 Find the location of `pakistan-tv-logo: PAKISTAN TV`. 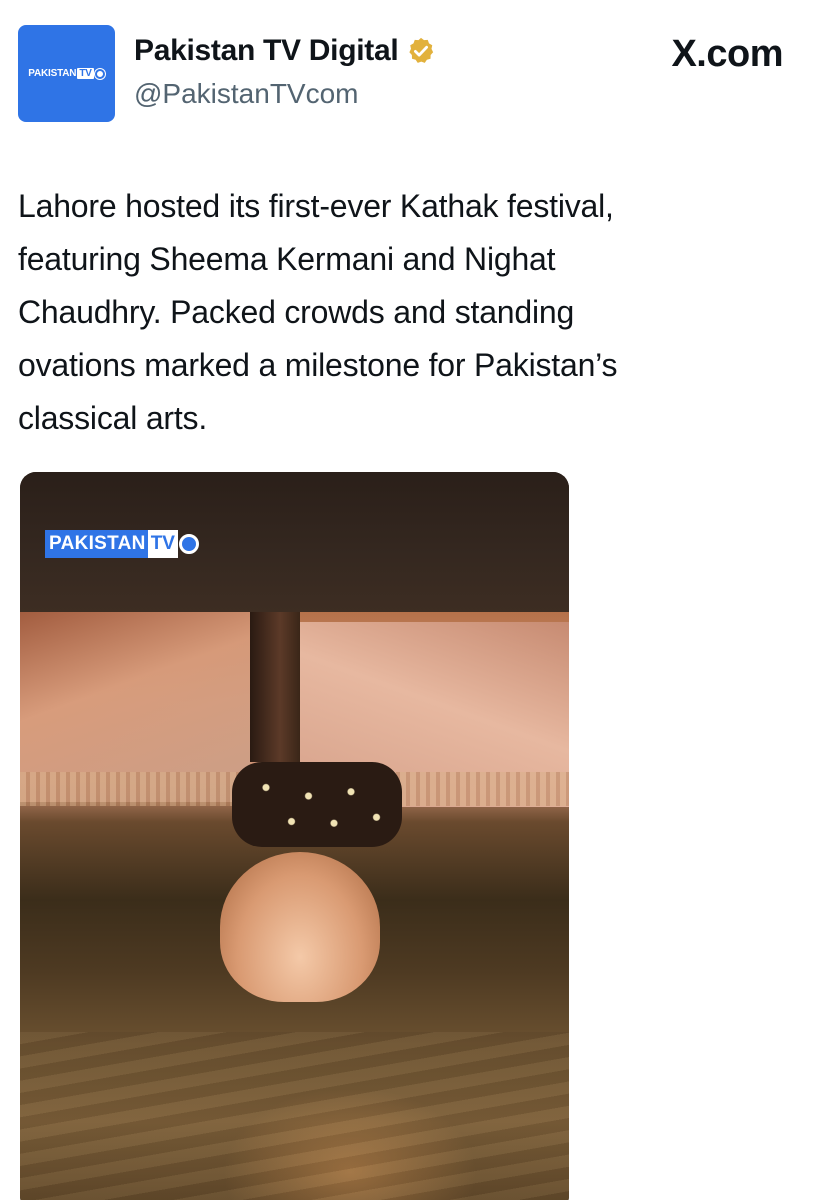

pakistan-tv-logo: PAKISTAN TV is located at coordinates (66, 73).